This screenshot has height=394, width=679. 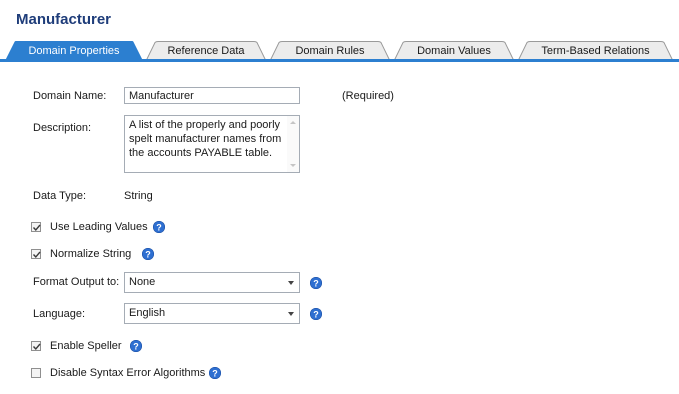 What do you see at coordinates (128, 373) in the screenshot?
I see `disable-syntax-label: Disable Syntax Error Algorithms` at bounding box center [128, 373].